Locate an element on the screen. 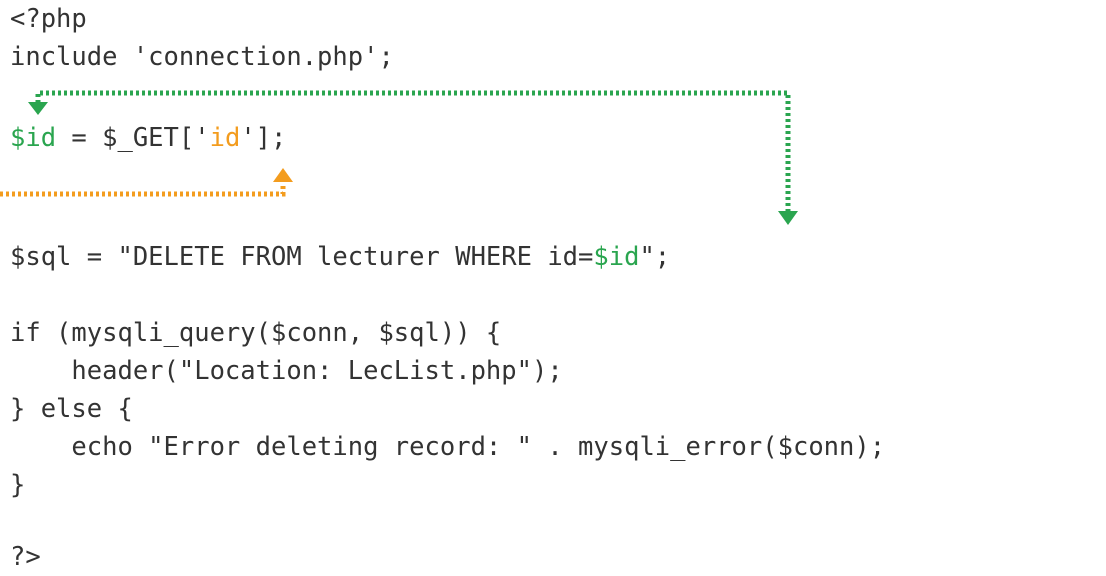 The width and height of the screenshot is (1106, 576). sql-string-end: "; is located at coordinates (655, 257).